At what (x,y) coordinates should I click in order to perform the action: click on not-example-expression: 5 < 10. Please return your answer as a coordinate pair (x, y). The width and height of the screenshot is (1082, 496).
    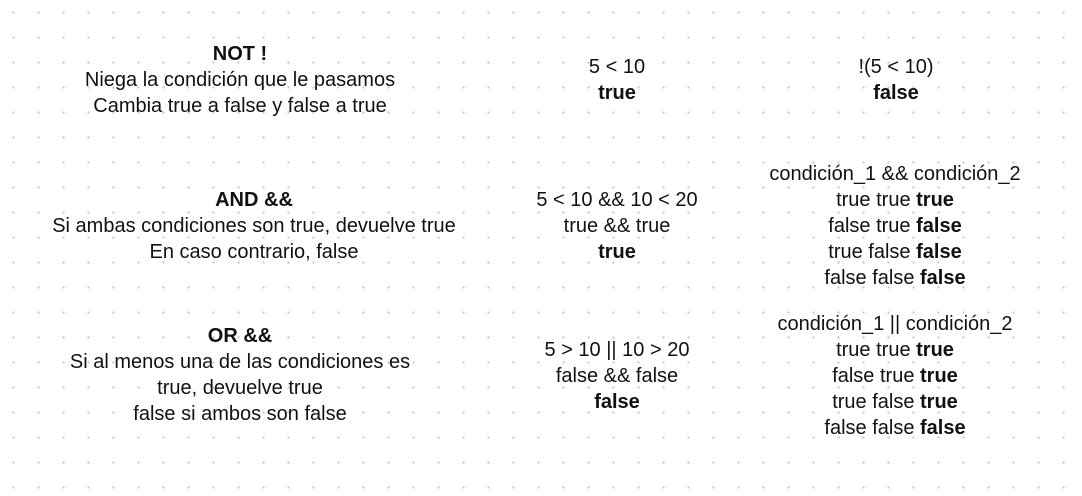
    Looking at the image, I should click on (617, 67).